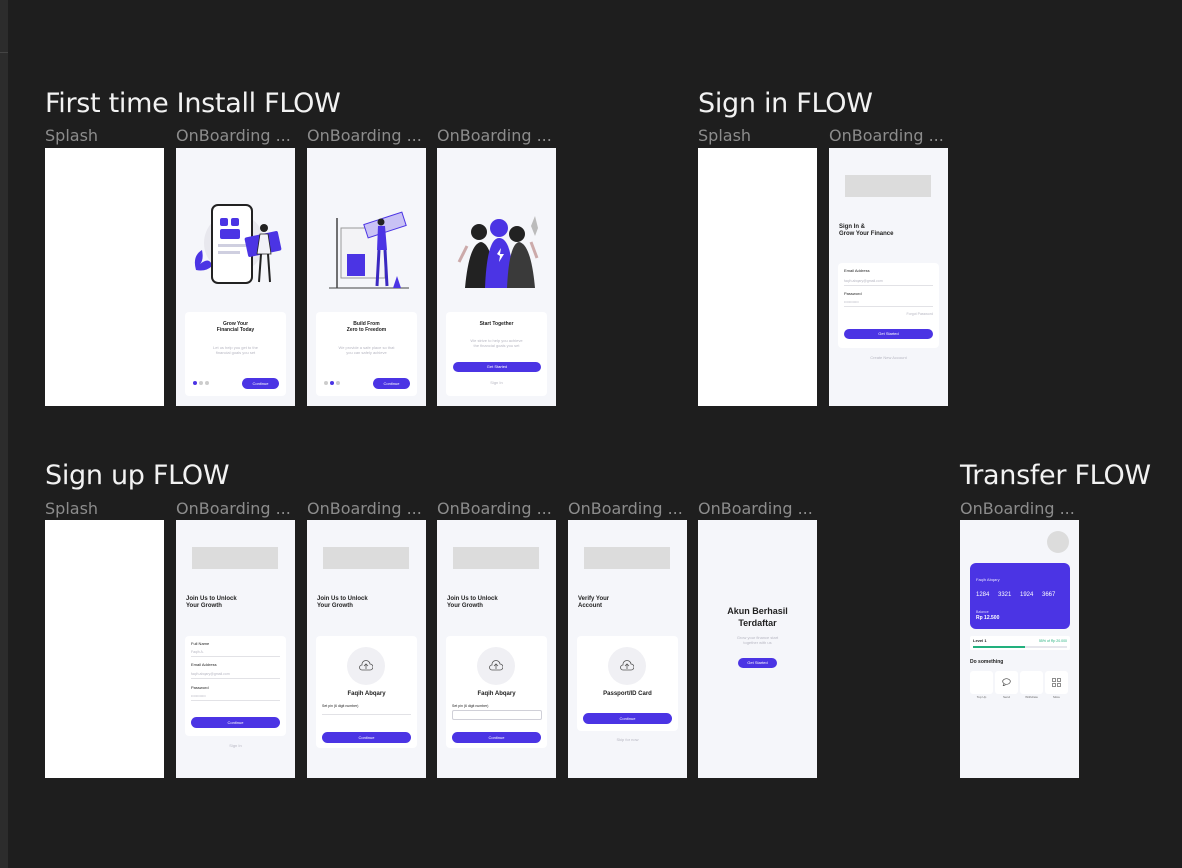 The width and height of the screenshot is (1182, 868). I want to click on page-dot, so click(338, 383).